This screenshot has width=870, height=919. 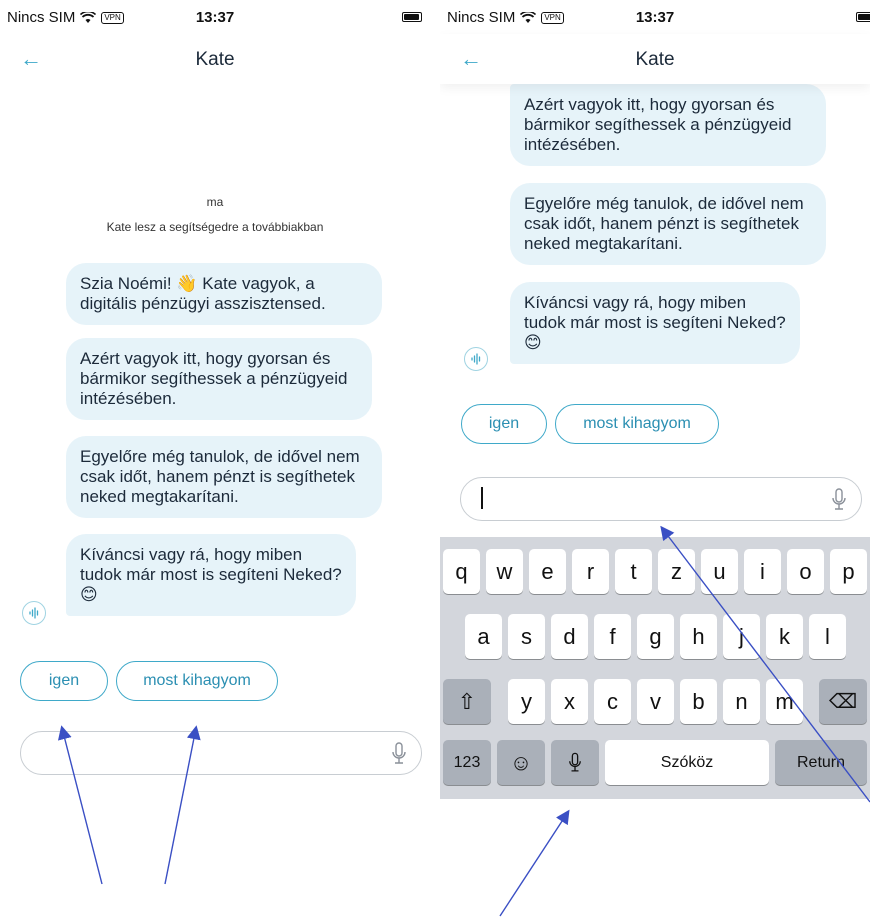 I want to click on dictation-key, so click(x=575, y=762).